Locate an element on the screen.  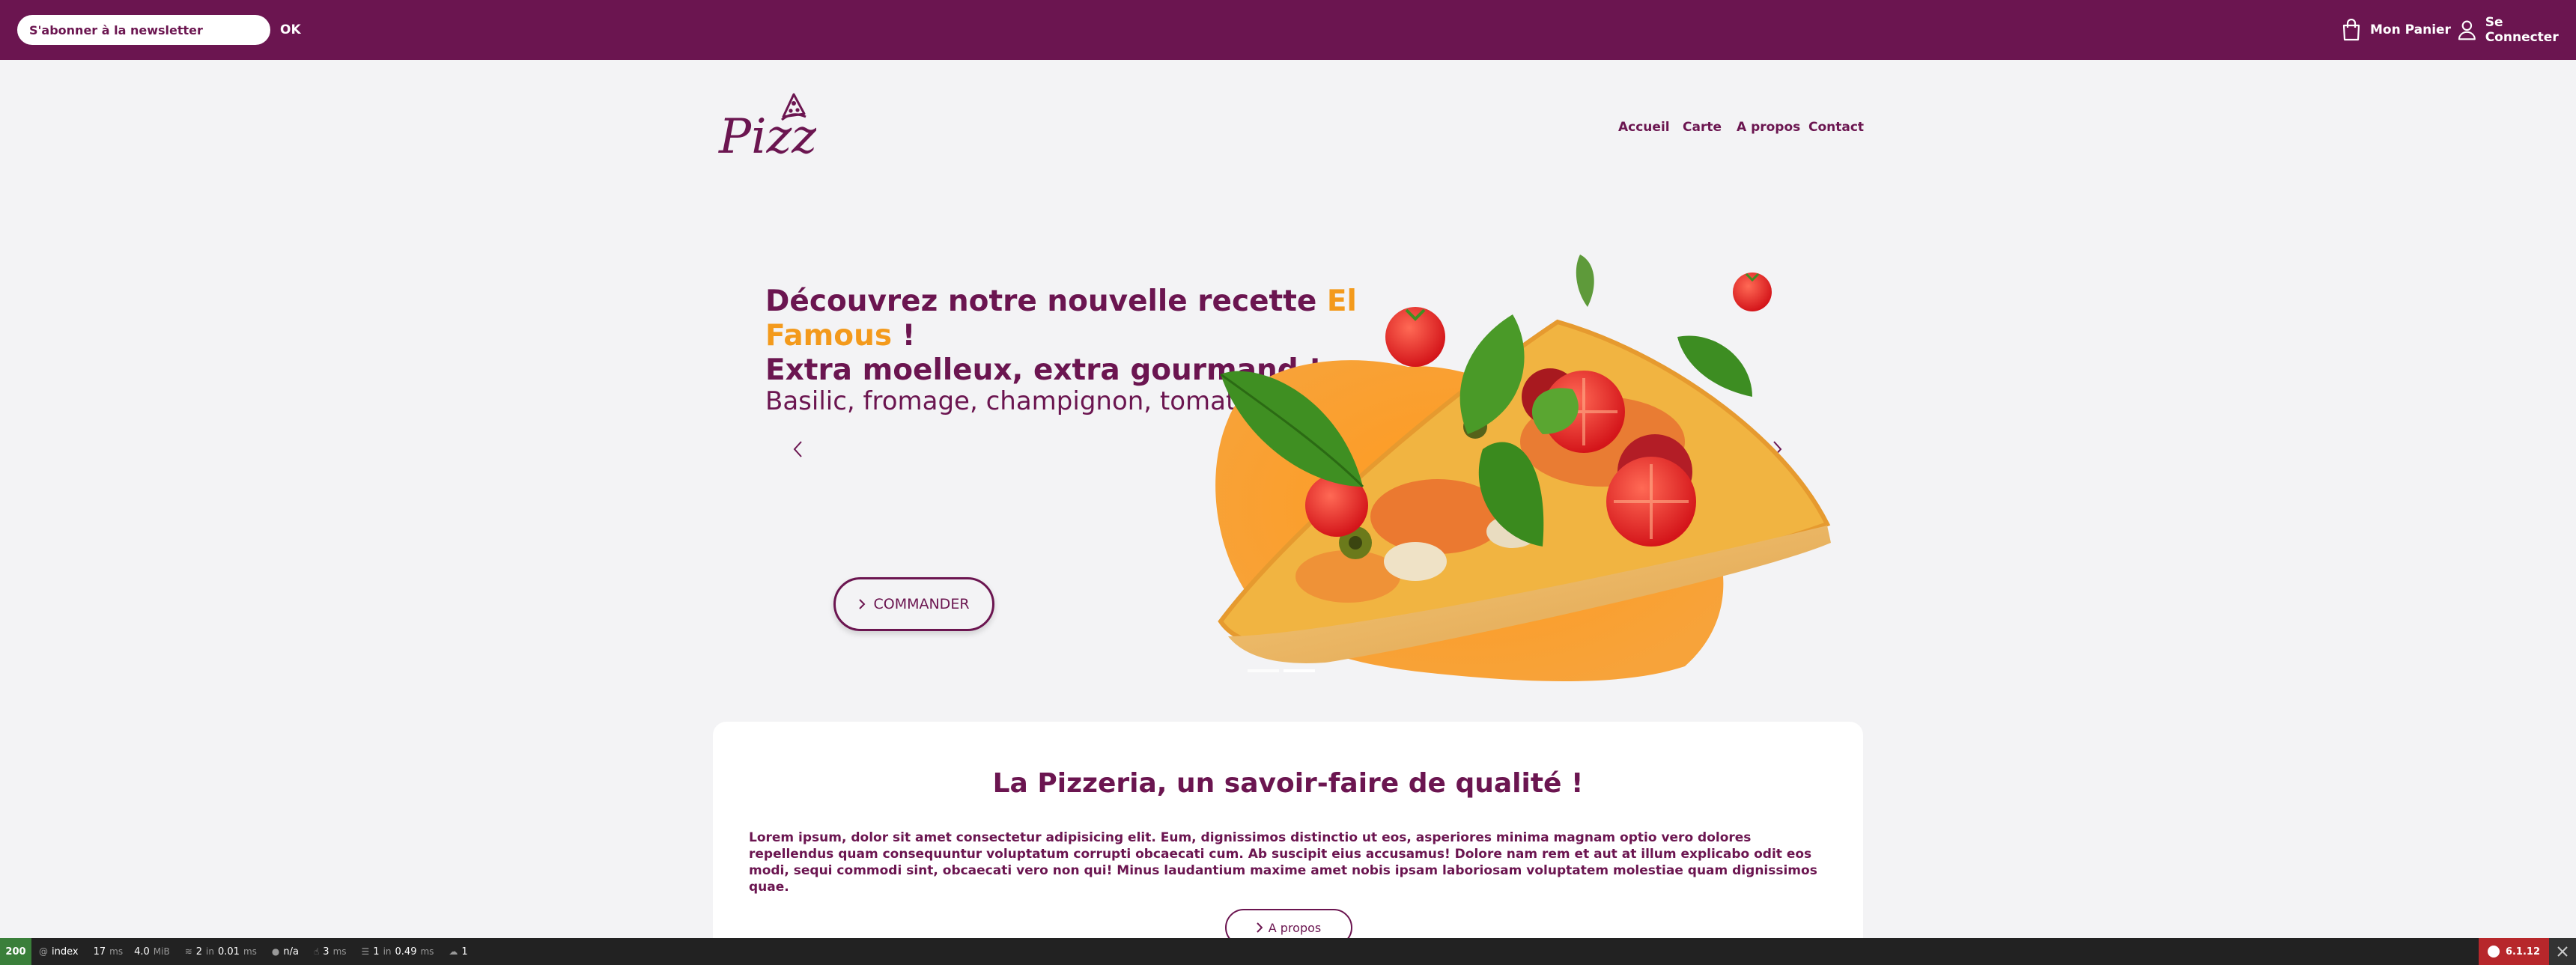
debug-cache-unit: ms is located at coordinates (250, 951).